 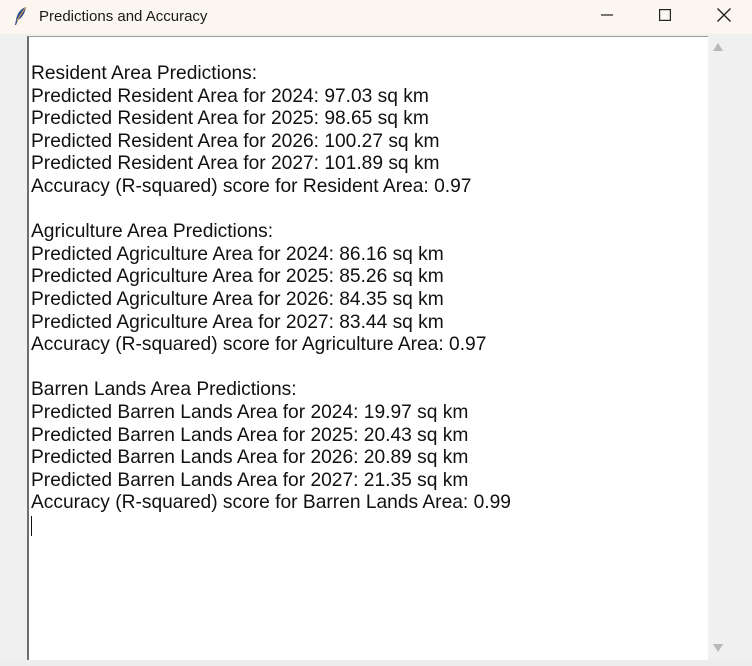 I want to click on minimize-button, so click(x=607, y=17).